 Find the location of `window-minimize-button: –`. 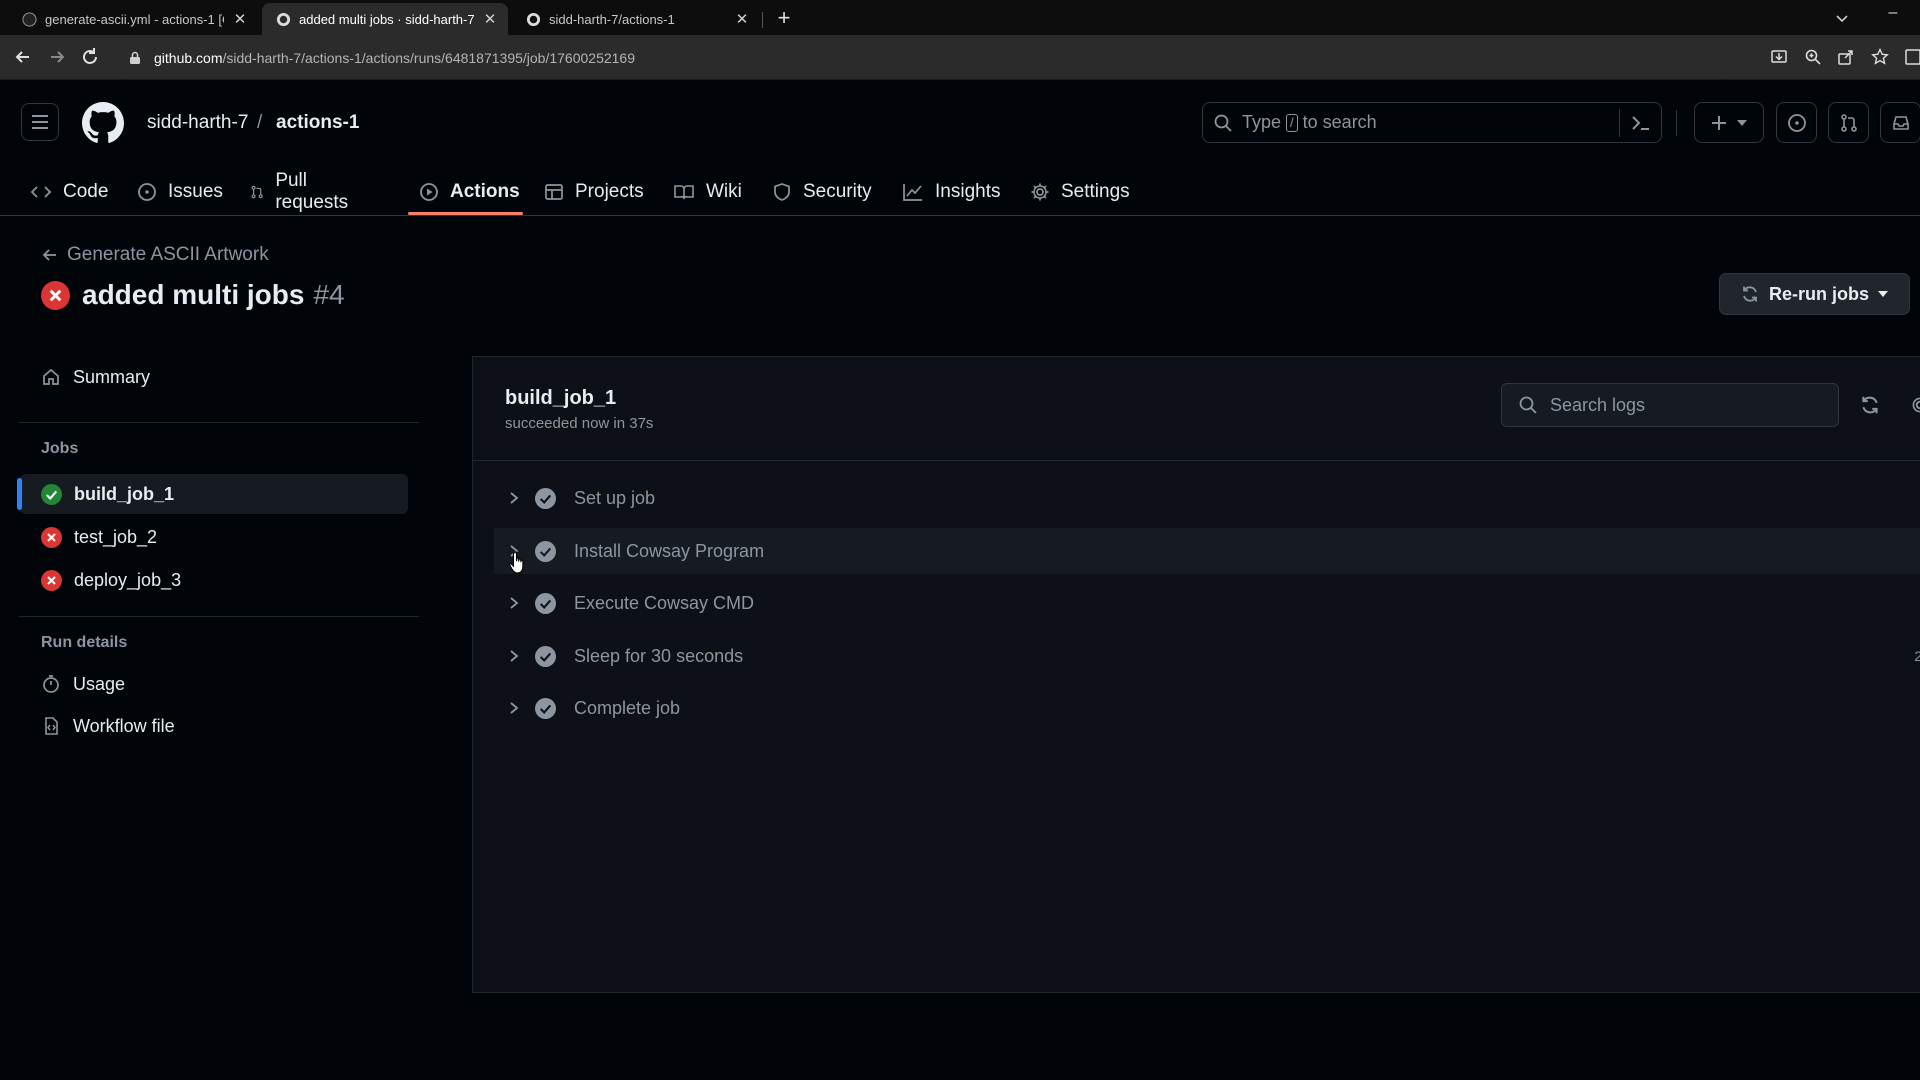

window-minimize-button: – is located at coordinates (1893, 14).